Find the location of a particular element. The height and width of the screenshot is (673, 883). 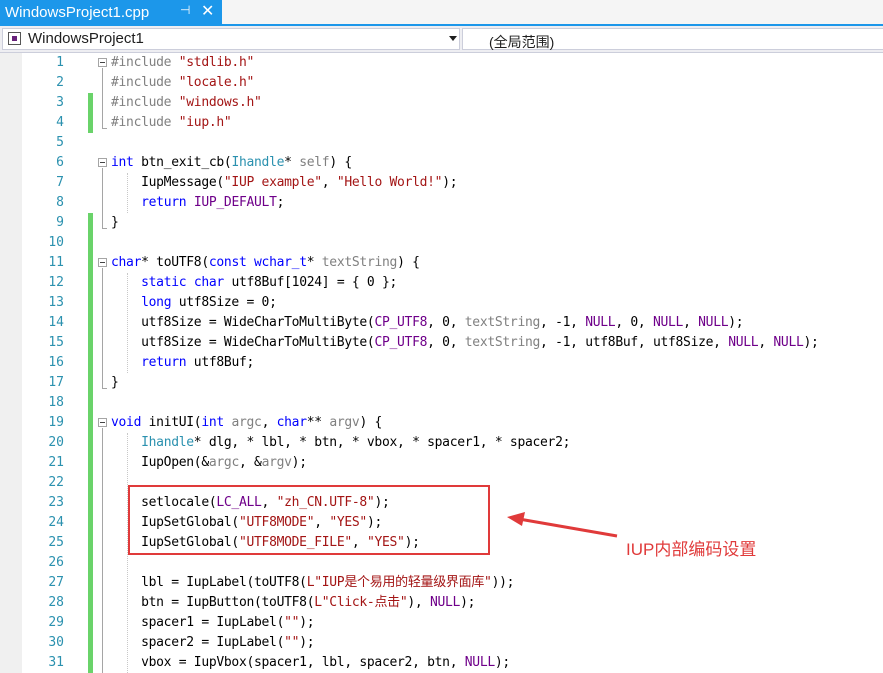

line-number: 4 is located at coordinates (60, 122).